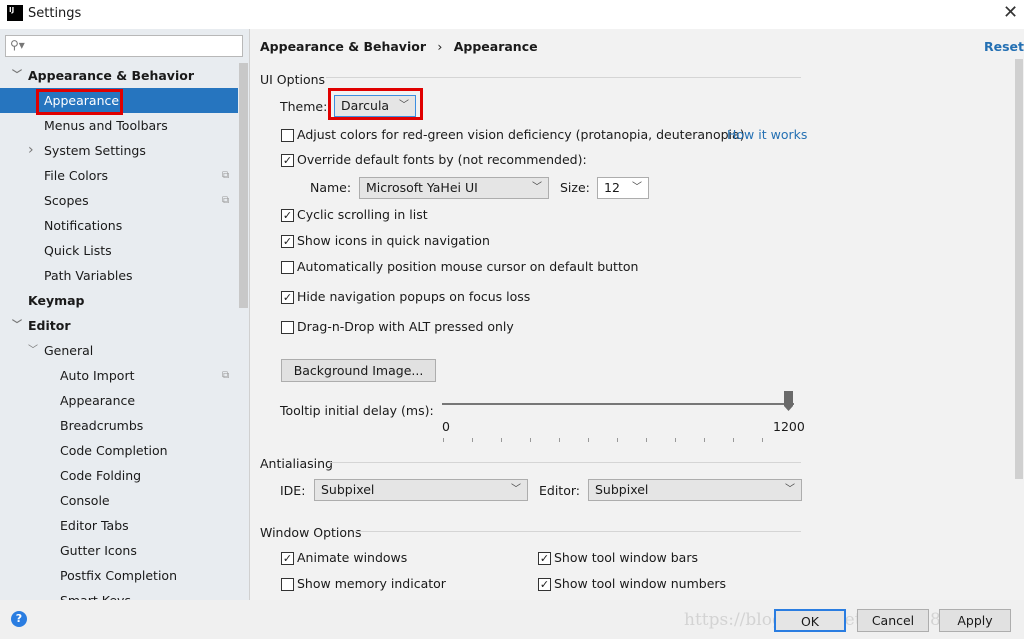  What do you see at coordinates (788, 401) in the screenshot?
I see `slider-thumb` at bounding box center [788, 401].